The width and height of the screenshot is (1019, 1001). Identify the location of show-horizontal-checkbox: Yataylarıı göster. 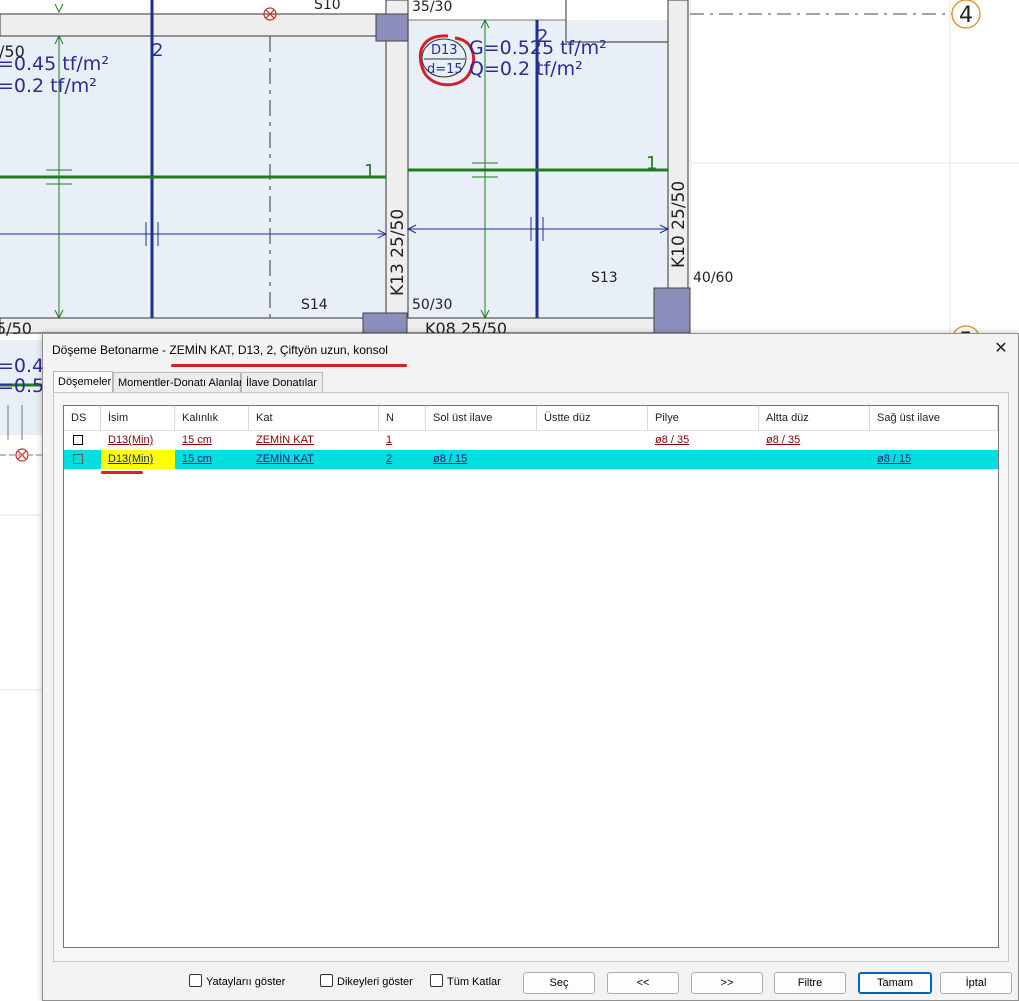
(237, 981).